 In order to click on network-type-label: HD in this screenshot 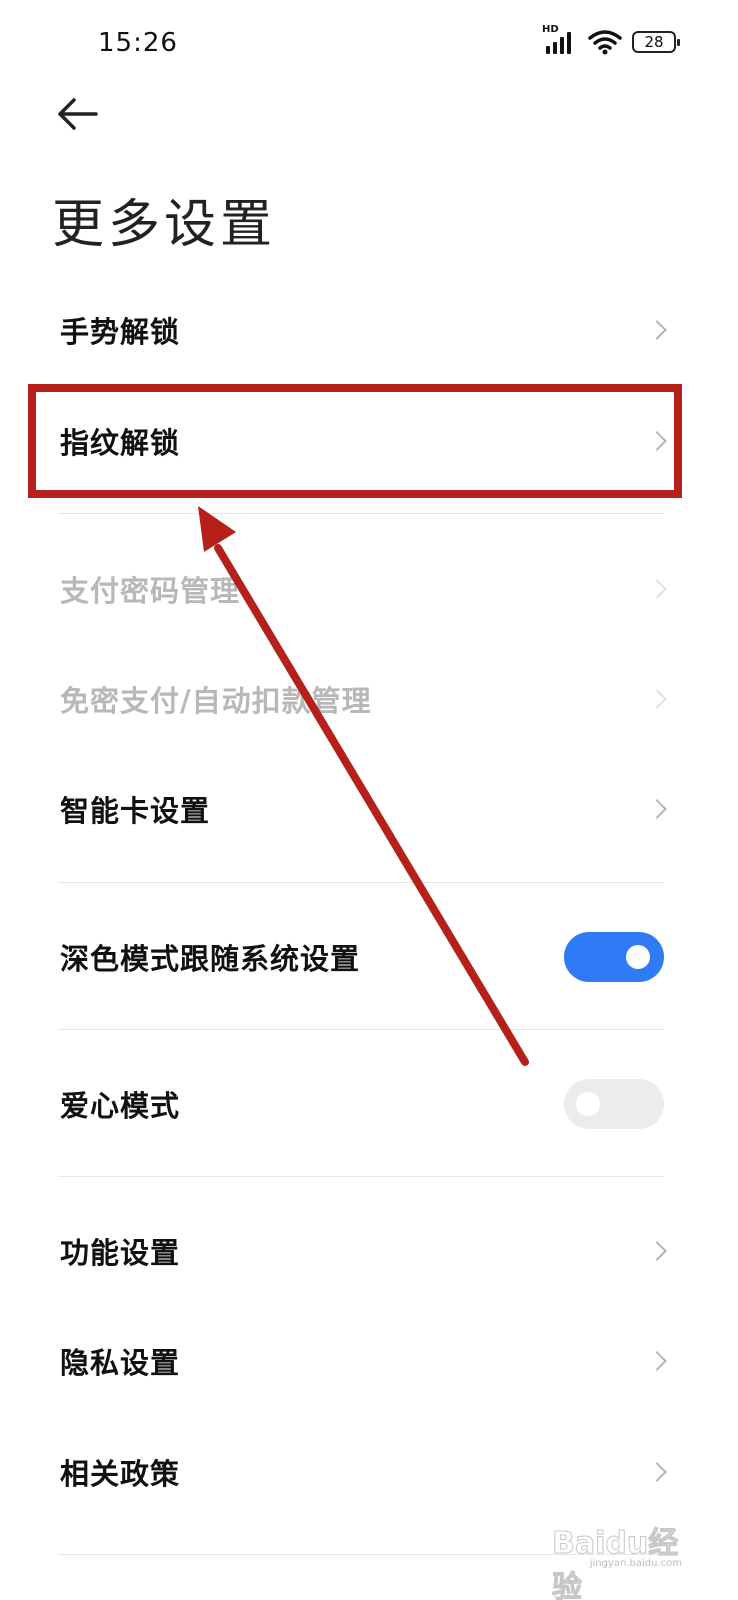, I will do `click(550, 29)`.